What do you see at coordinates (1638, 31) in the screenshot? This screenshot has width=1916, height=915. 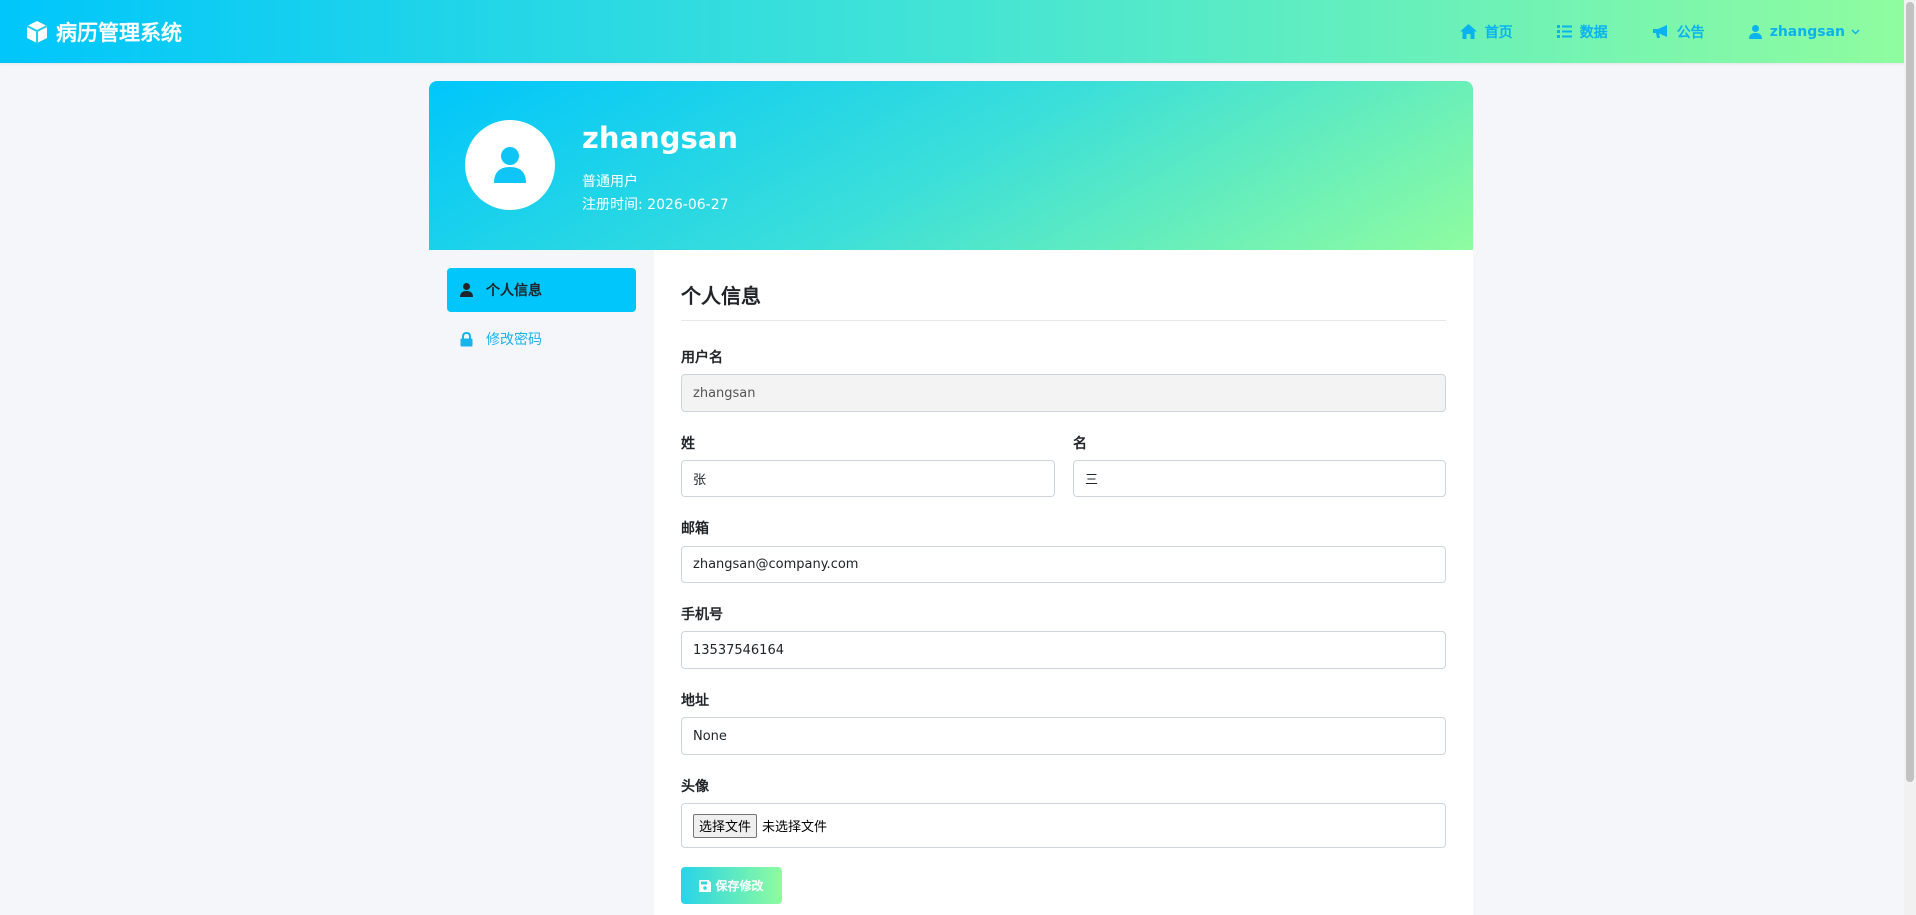 I see `nav-menu: 首页 数据 公告 zhangsan` at bounding box center [1638, 31].